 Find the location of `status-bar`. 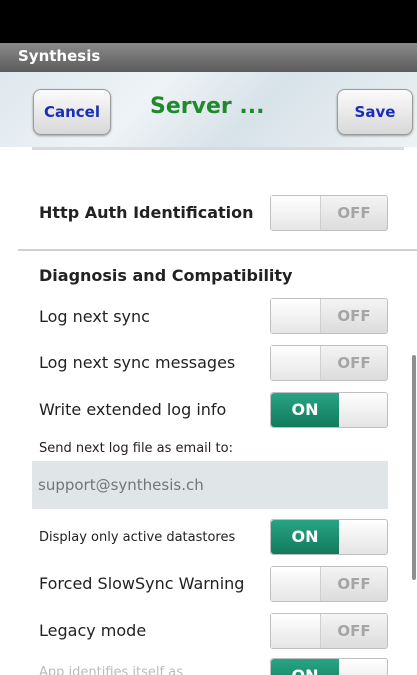

status-bar is located at coordinates (208, 21).